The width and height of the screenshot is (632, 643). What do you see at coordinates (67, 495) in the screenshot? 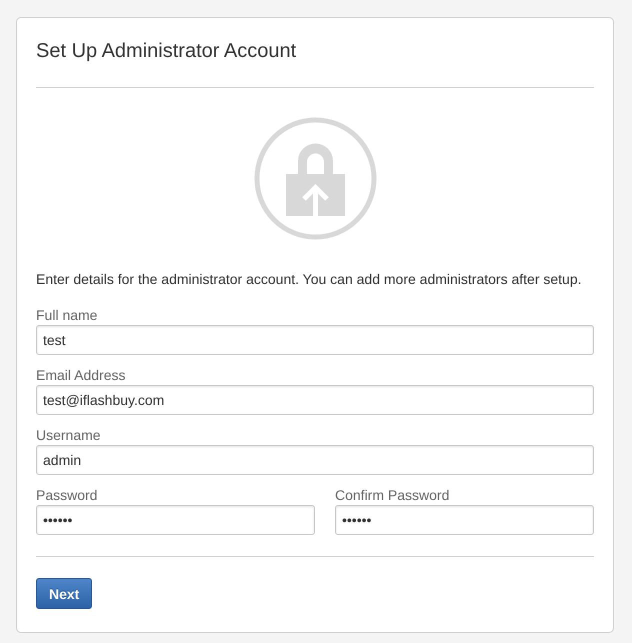
I see `field-label: Password` at bounding box center [67, 495].